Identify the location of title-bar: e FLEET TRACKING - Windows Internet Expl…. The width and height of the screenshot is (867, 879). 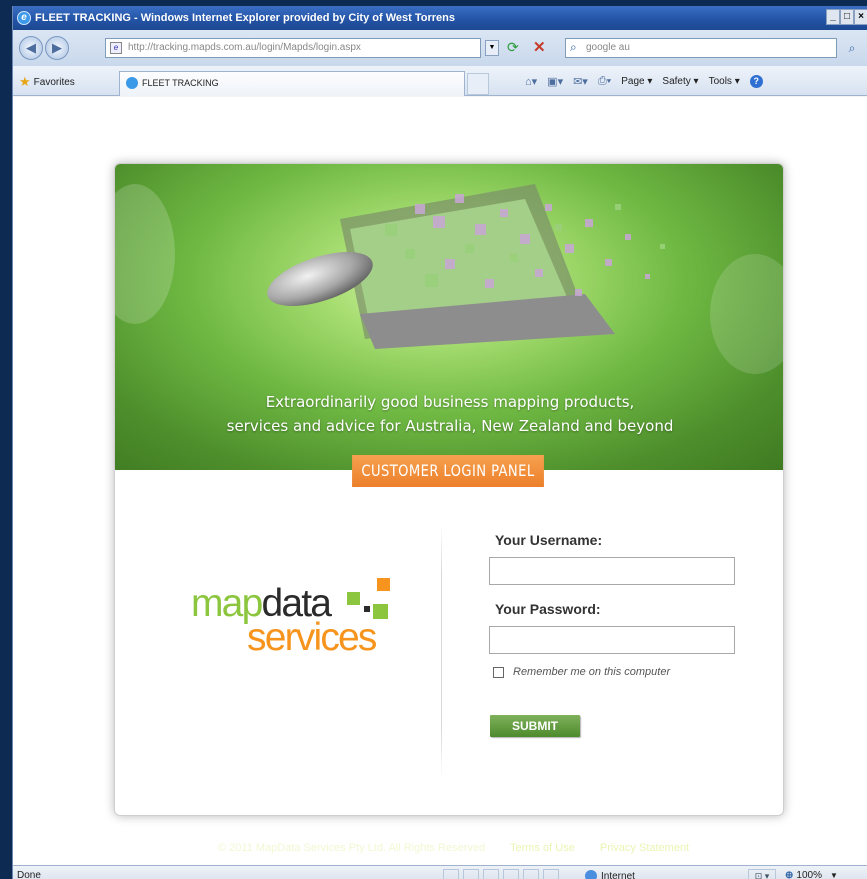
(440, 18).